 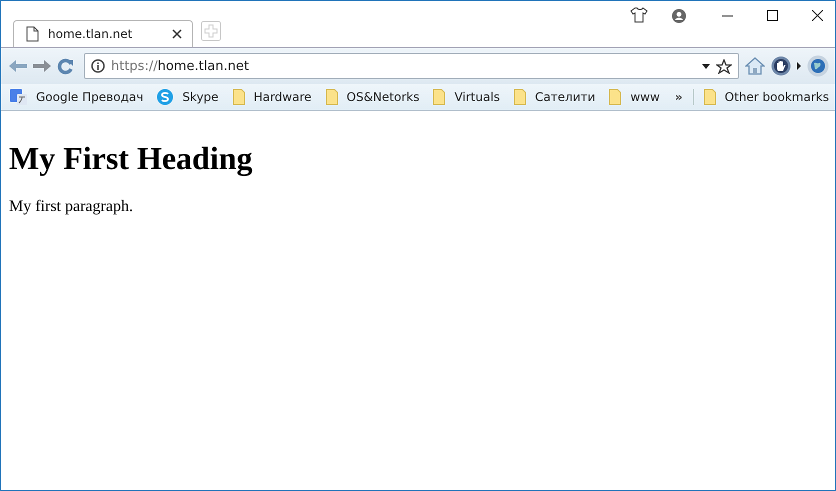 What do you see at coordinates (799, 66) in the screenshot?
I see `arrow-icon` at bounding box center [799, 66].